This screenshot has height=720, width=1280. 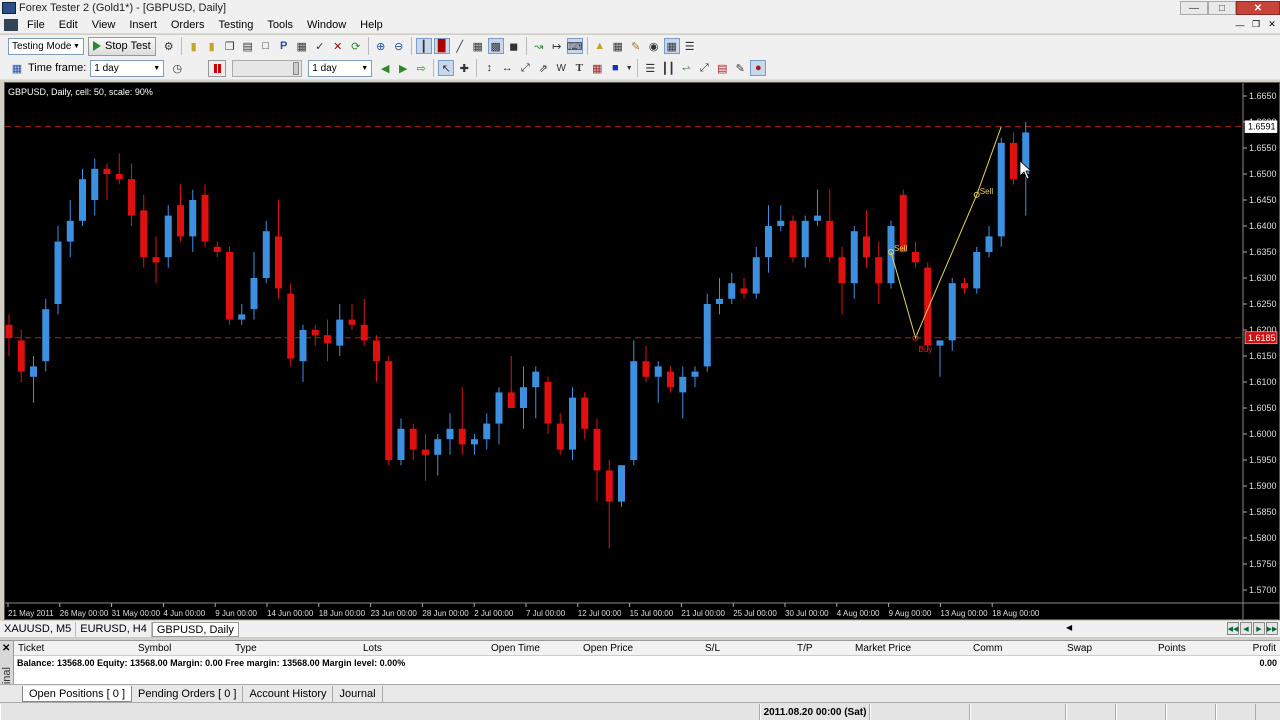 I want to click on copy-icon: ❐, so click(x=230, y=46).